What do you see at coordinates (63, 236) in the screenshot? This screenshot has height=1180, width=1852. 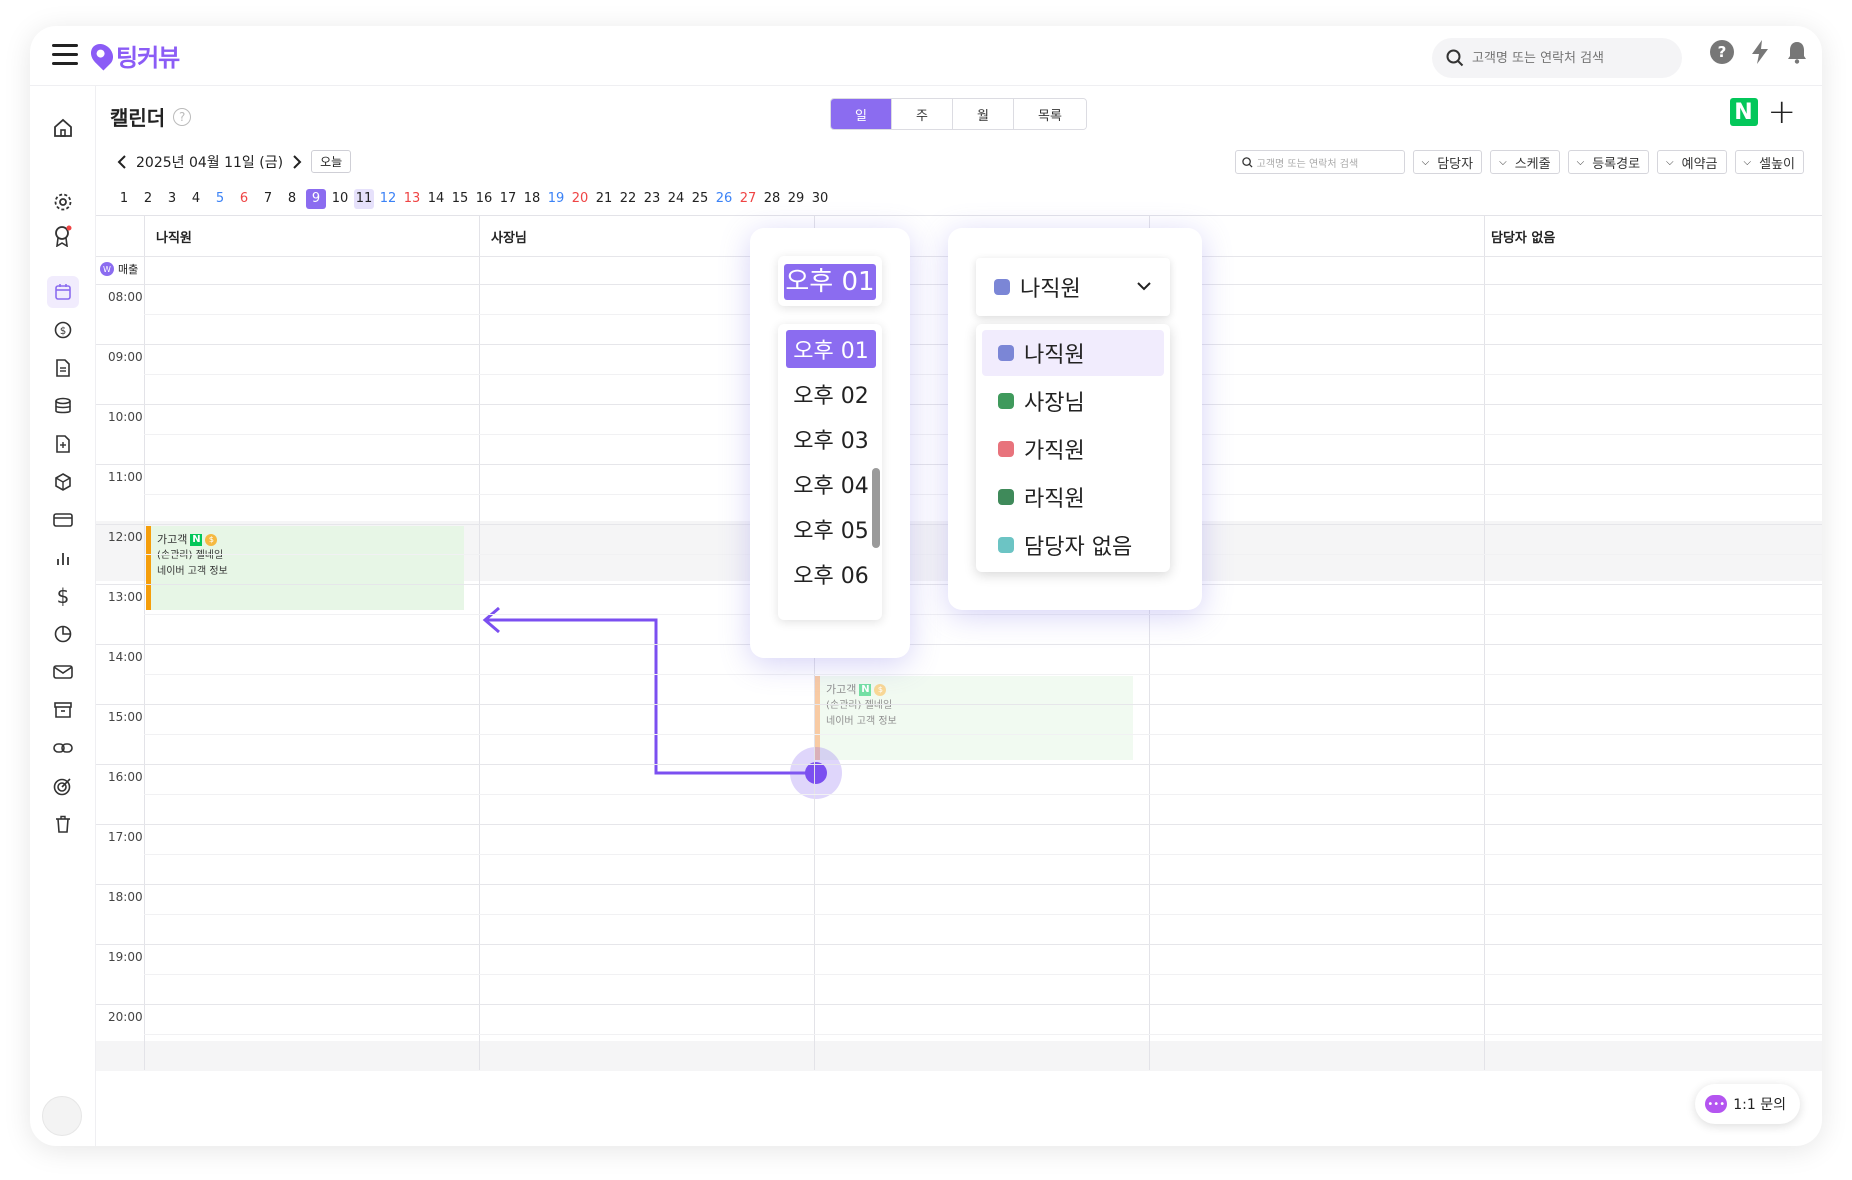 I see `award-icon` at bounding box center [63, 236].